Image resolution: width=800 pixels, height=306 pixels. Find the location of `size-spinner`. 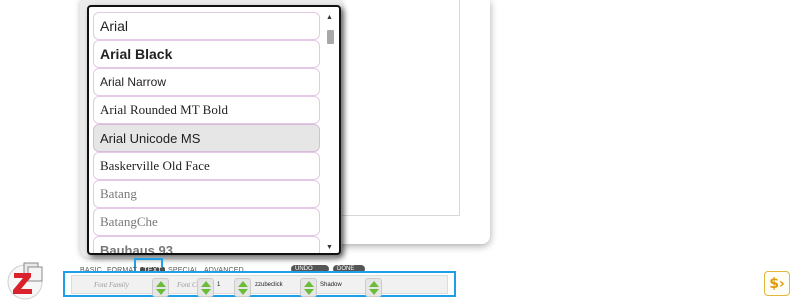

size-spinner is located at coordinates (242, 287).